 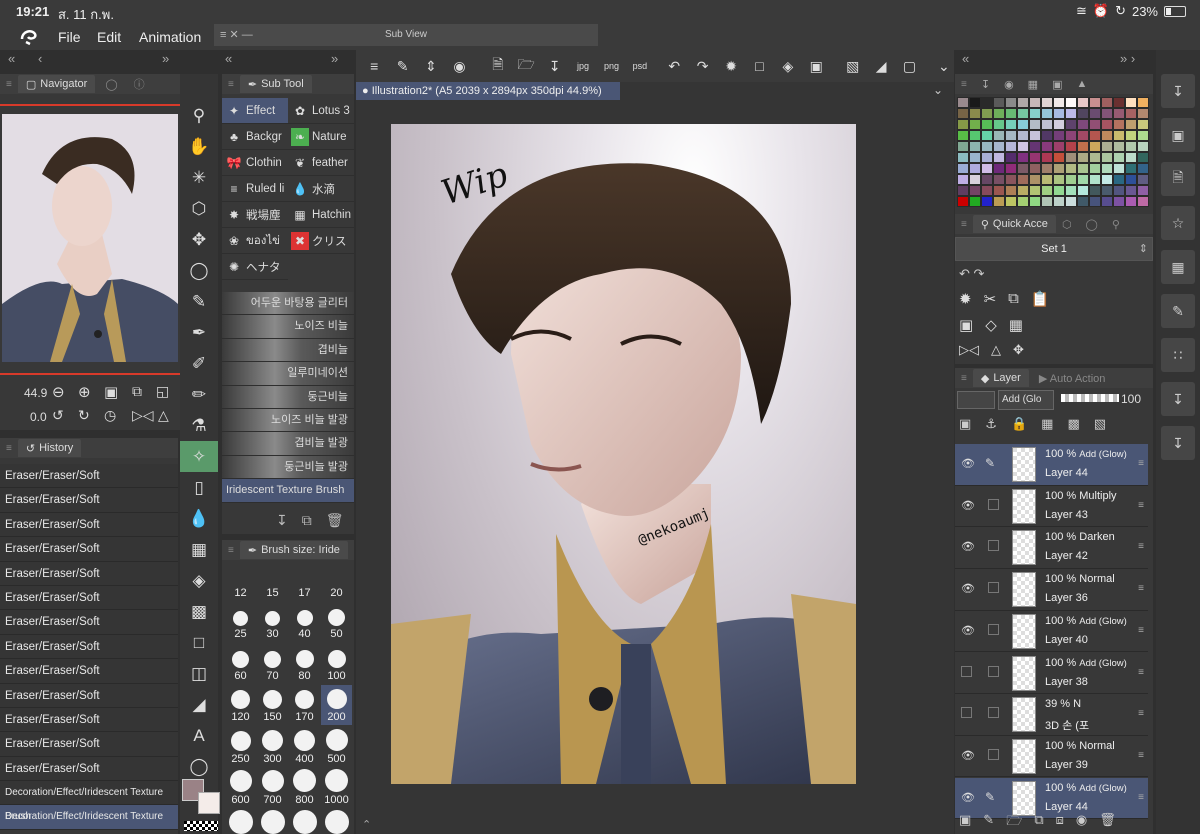 What do you see at coordinates (1178, 223) in the screenshot?
I see `star-icon: ☆` at bounding box center [1178, 223].